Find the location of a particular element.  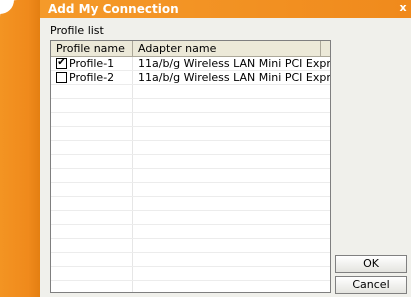

profile-name: Profile-1 is located at coordinates (92, 63).